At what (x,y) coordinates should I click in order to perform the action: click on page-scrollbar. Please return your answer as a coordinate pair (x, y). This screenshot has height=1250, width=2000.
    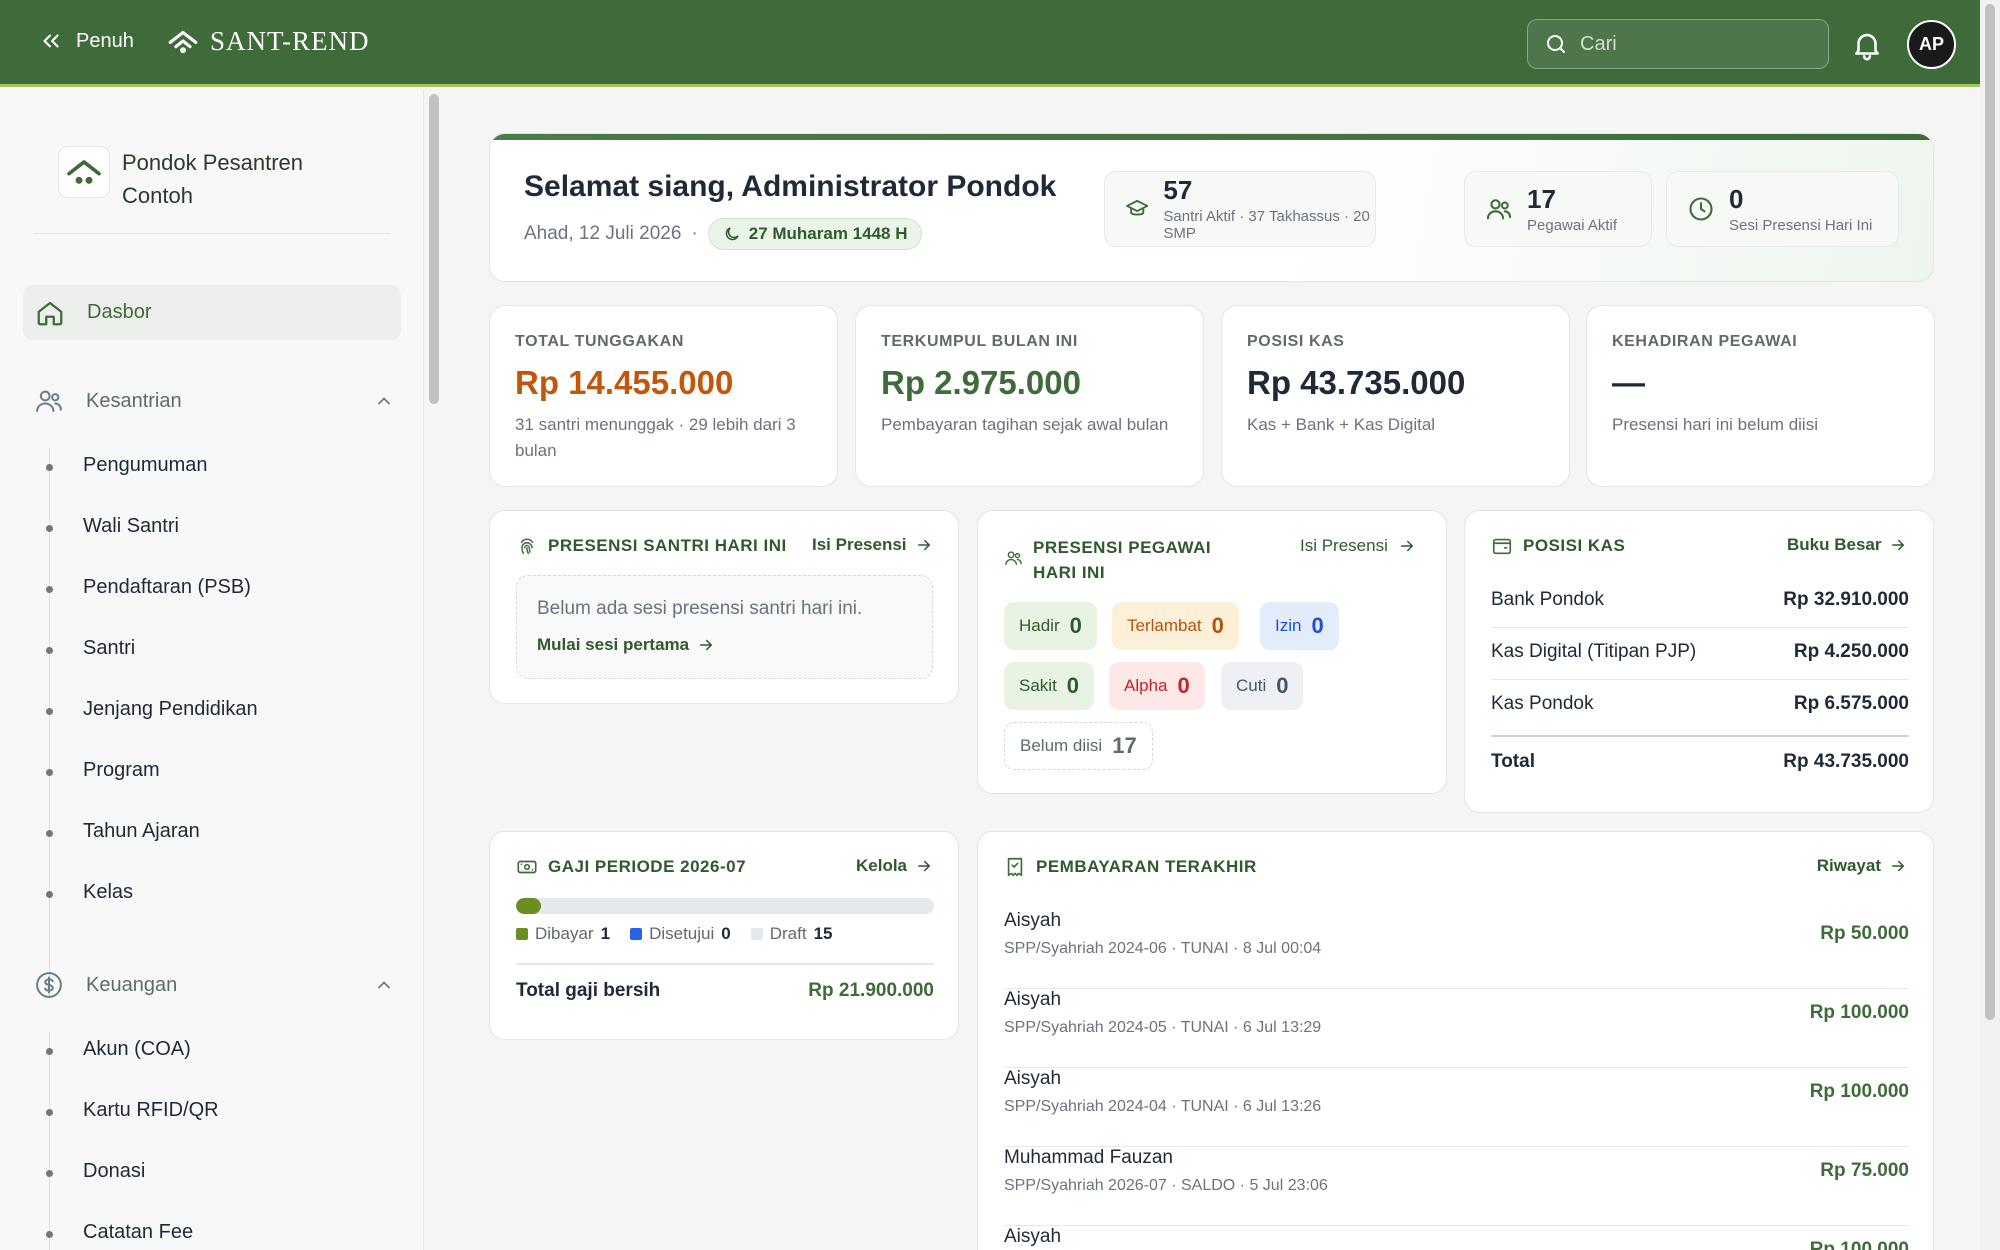
    Looking at the image, I should click on (1990, 625).